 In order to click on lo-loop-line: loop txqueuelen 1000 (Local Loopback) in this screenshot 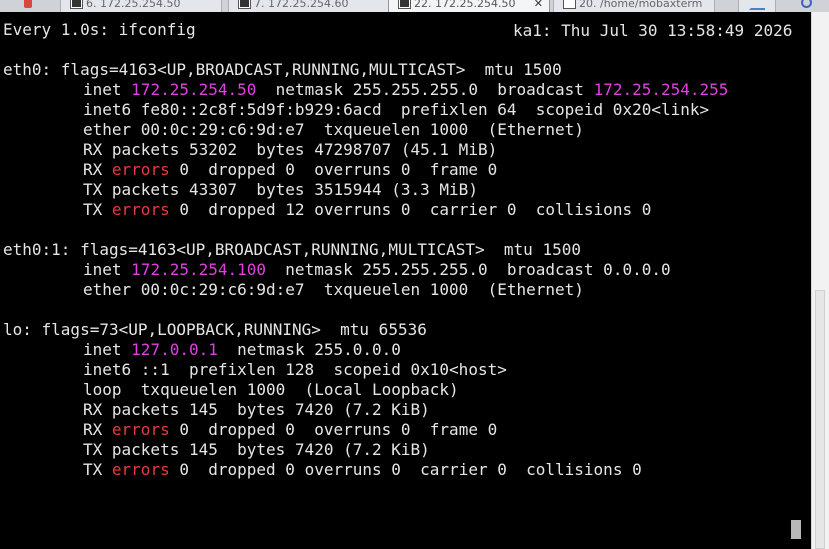, I will do `click(271, 389)`.